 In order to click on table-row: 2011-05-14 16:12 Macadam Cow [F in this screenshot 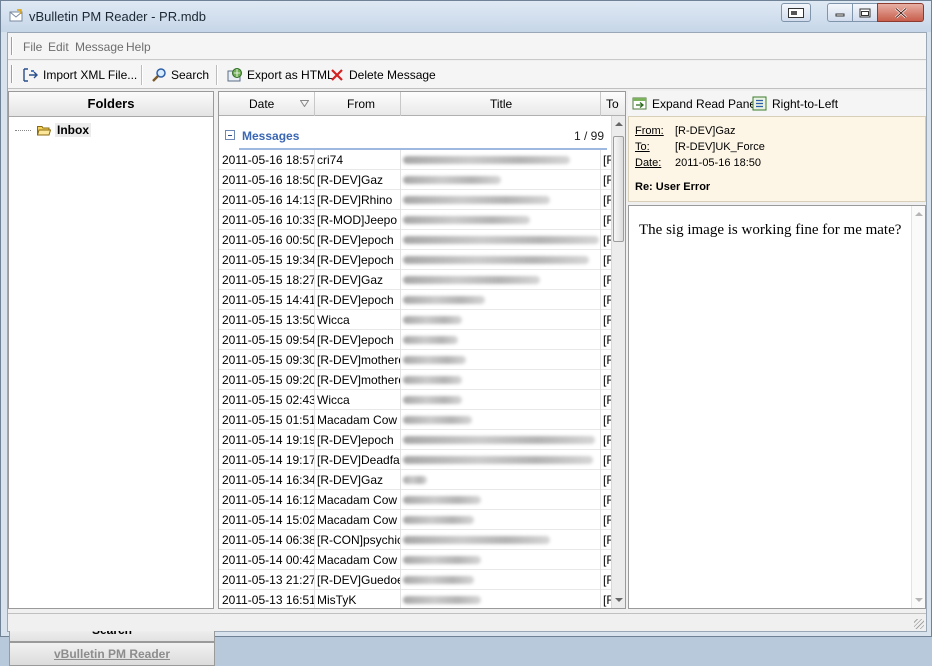, I will do `click(416, 500)`.